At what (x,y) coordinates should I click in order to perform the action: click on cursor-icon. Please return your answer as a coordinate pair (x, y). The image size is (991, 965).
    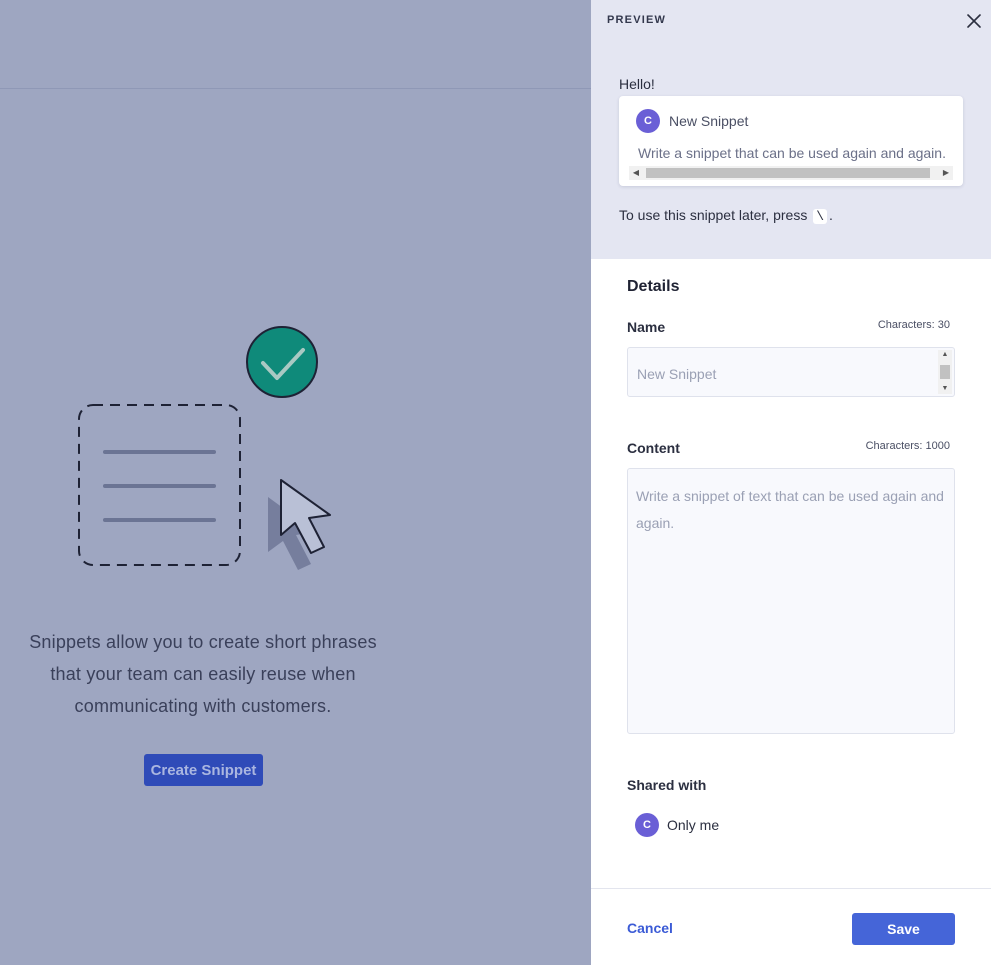
    Looking at the image, I should click on (299, 524).